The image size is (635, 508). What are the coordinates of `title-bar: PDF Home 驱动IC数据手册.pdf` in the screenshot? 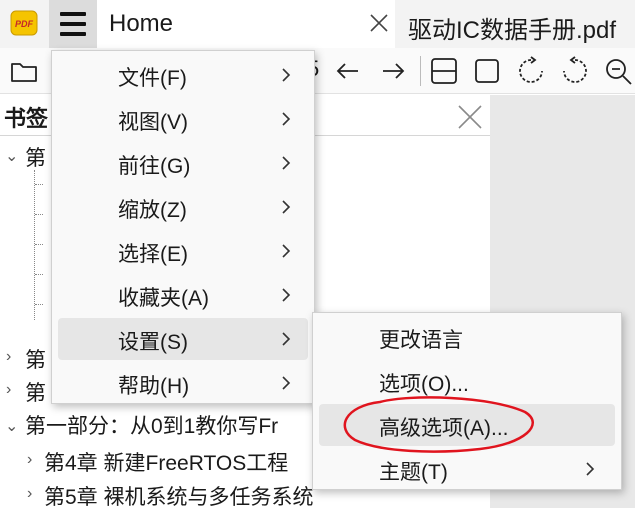 It's located at (317, 24).